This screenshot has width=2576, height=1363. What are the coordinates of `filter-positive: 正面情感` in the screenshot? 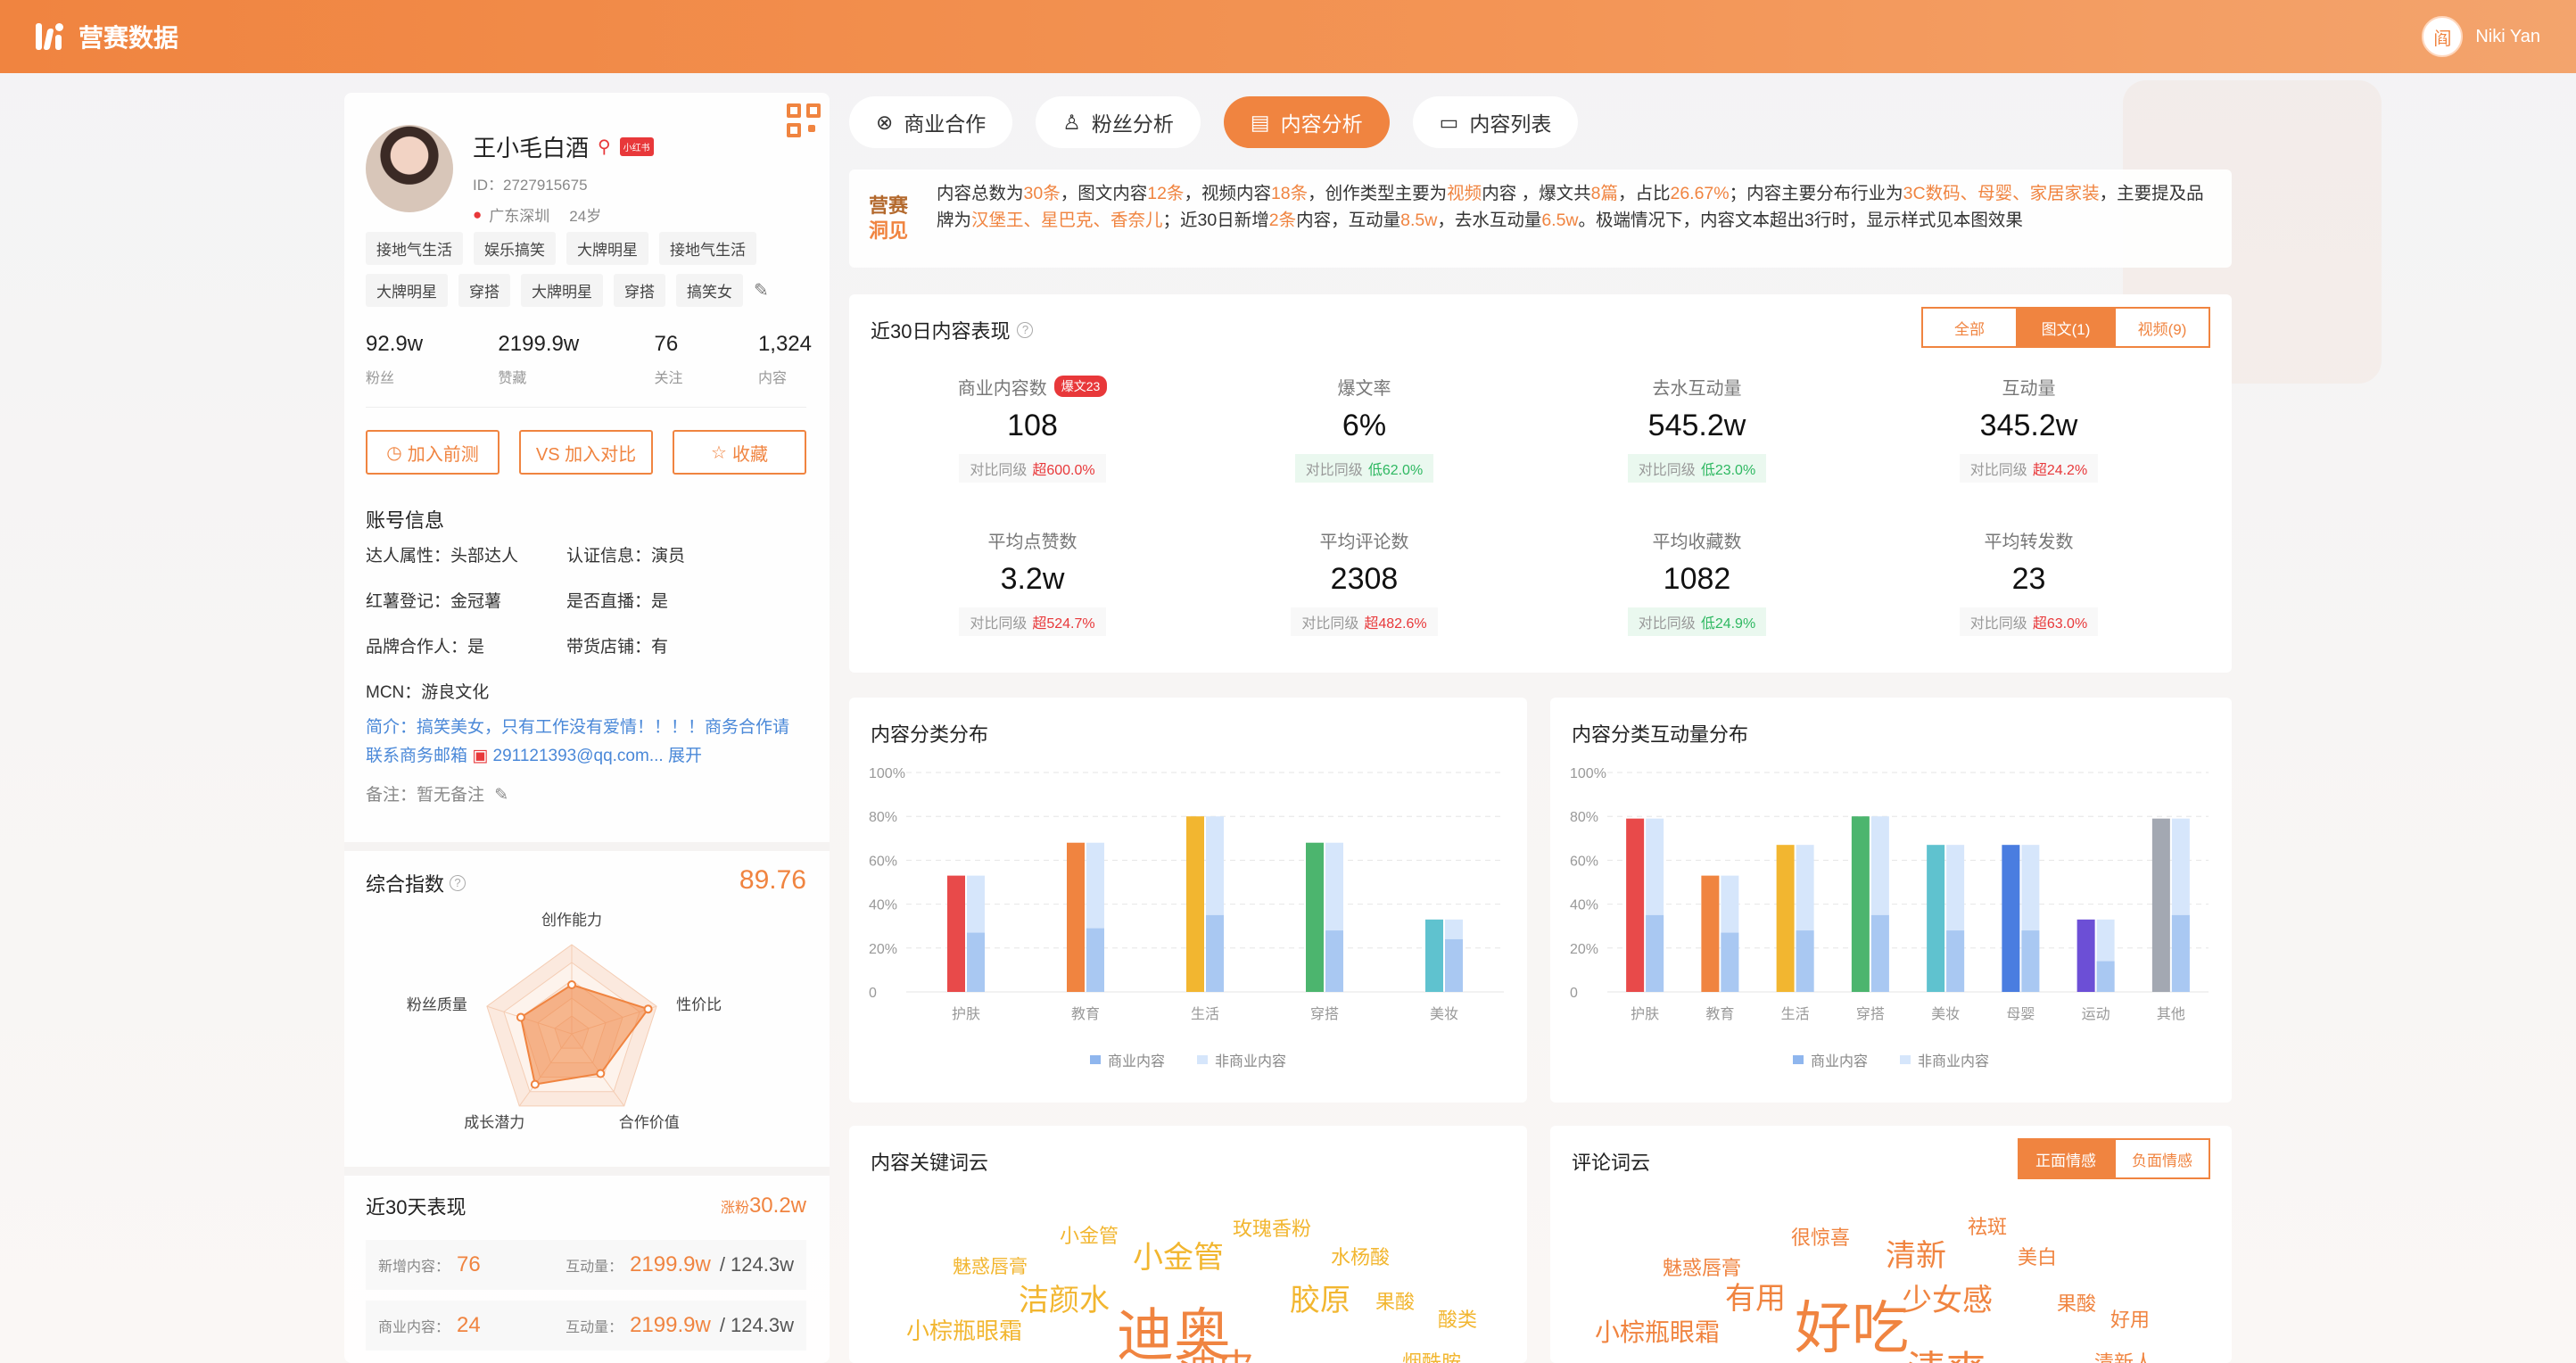 It's located at (2066, 1159).